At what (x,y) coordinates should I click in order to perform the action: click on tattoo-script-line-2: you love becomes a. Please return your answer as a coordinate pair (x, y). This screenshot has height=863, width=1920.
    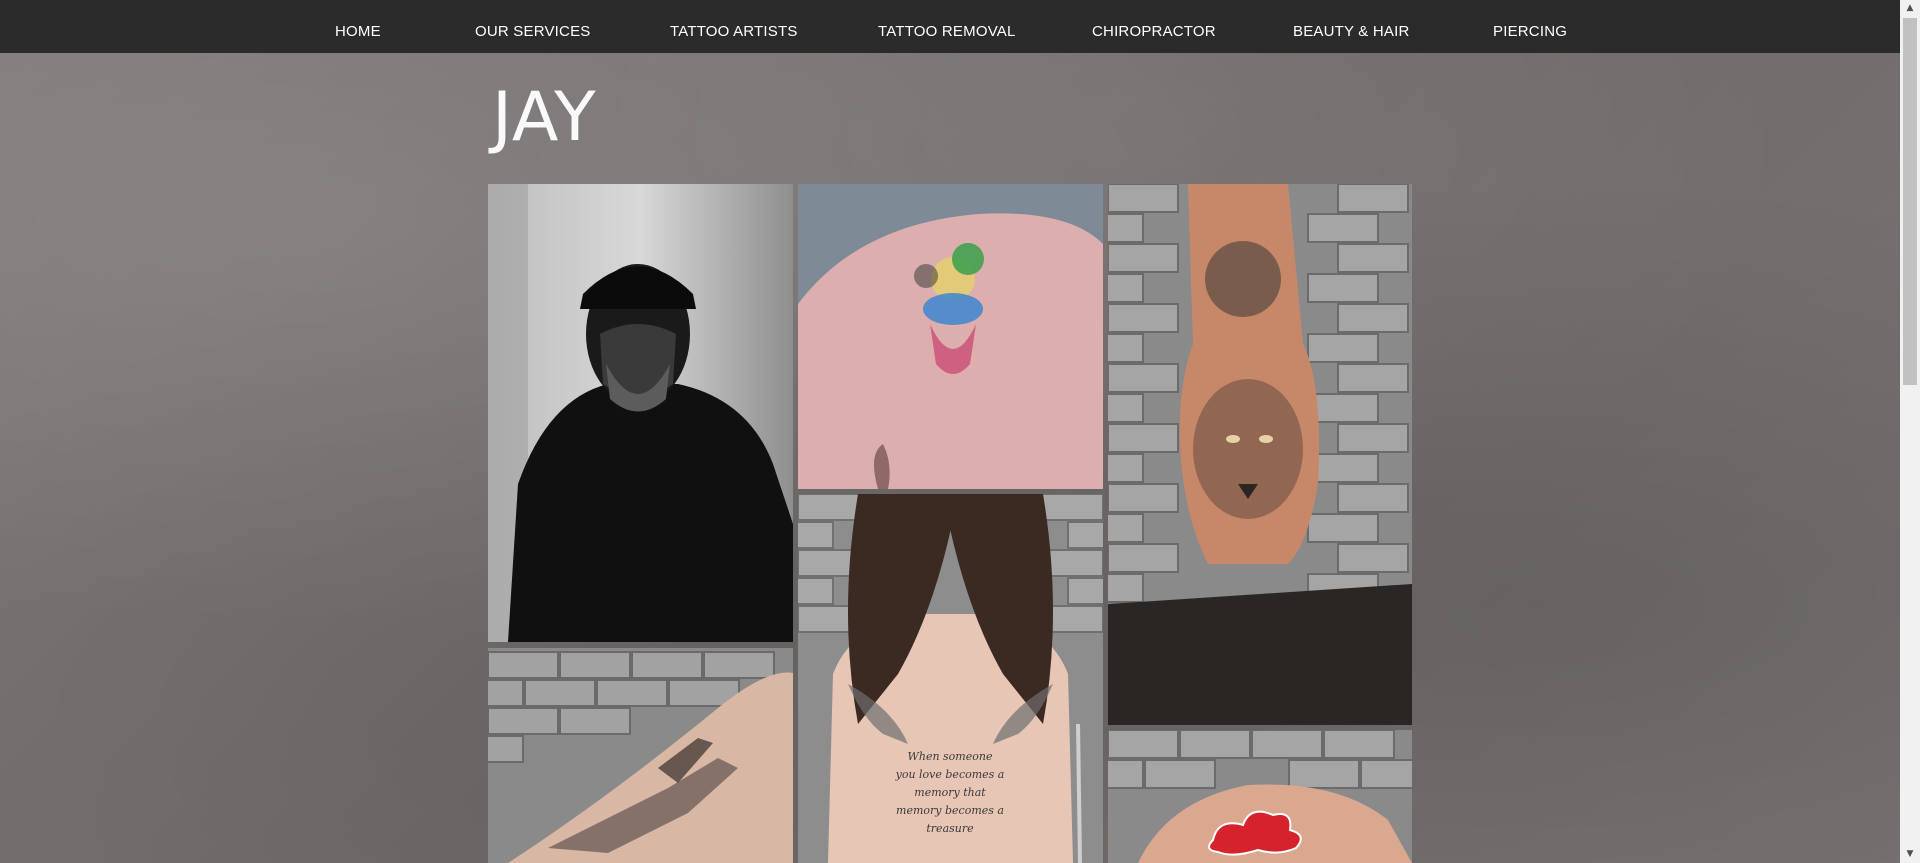
    Looking at the image, I should click on (950, 774).